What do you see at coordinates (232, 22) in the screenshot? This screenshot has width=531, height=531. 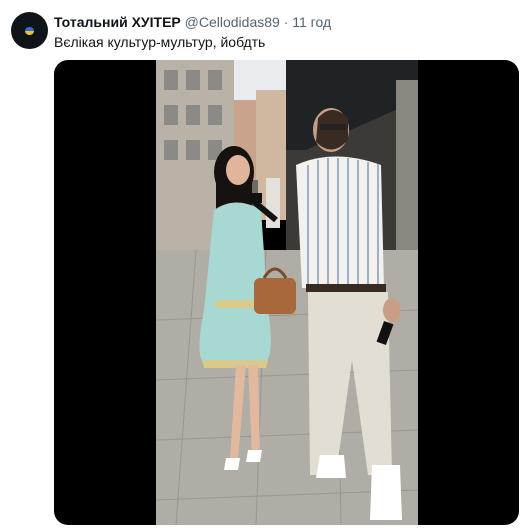 I see `handle: @Cellodidas89` at bounding box center [232, 22].